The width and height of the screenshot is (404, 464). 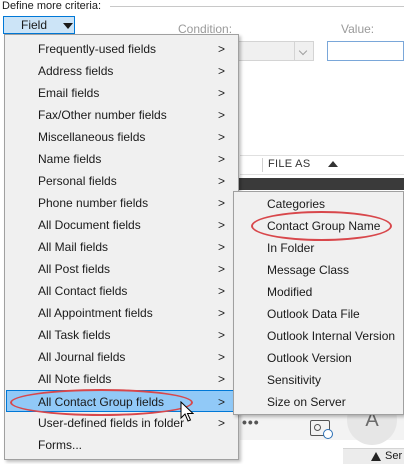 I want to click on submenu-item-sensitivity: Sensitivity, so click(x=318, y=380).